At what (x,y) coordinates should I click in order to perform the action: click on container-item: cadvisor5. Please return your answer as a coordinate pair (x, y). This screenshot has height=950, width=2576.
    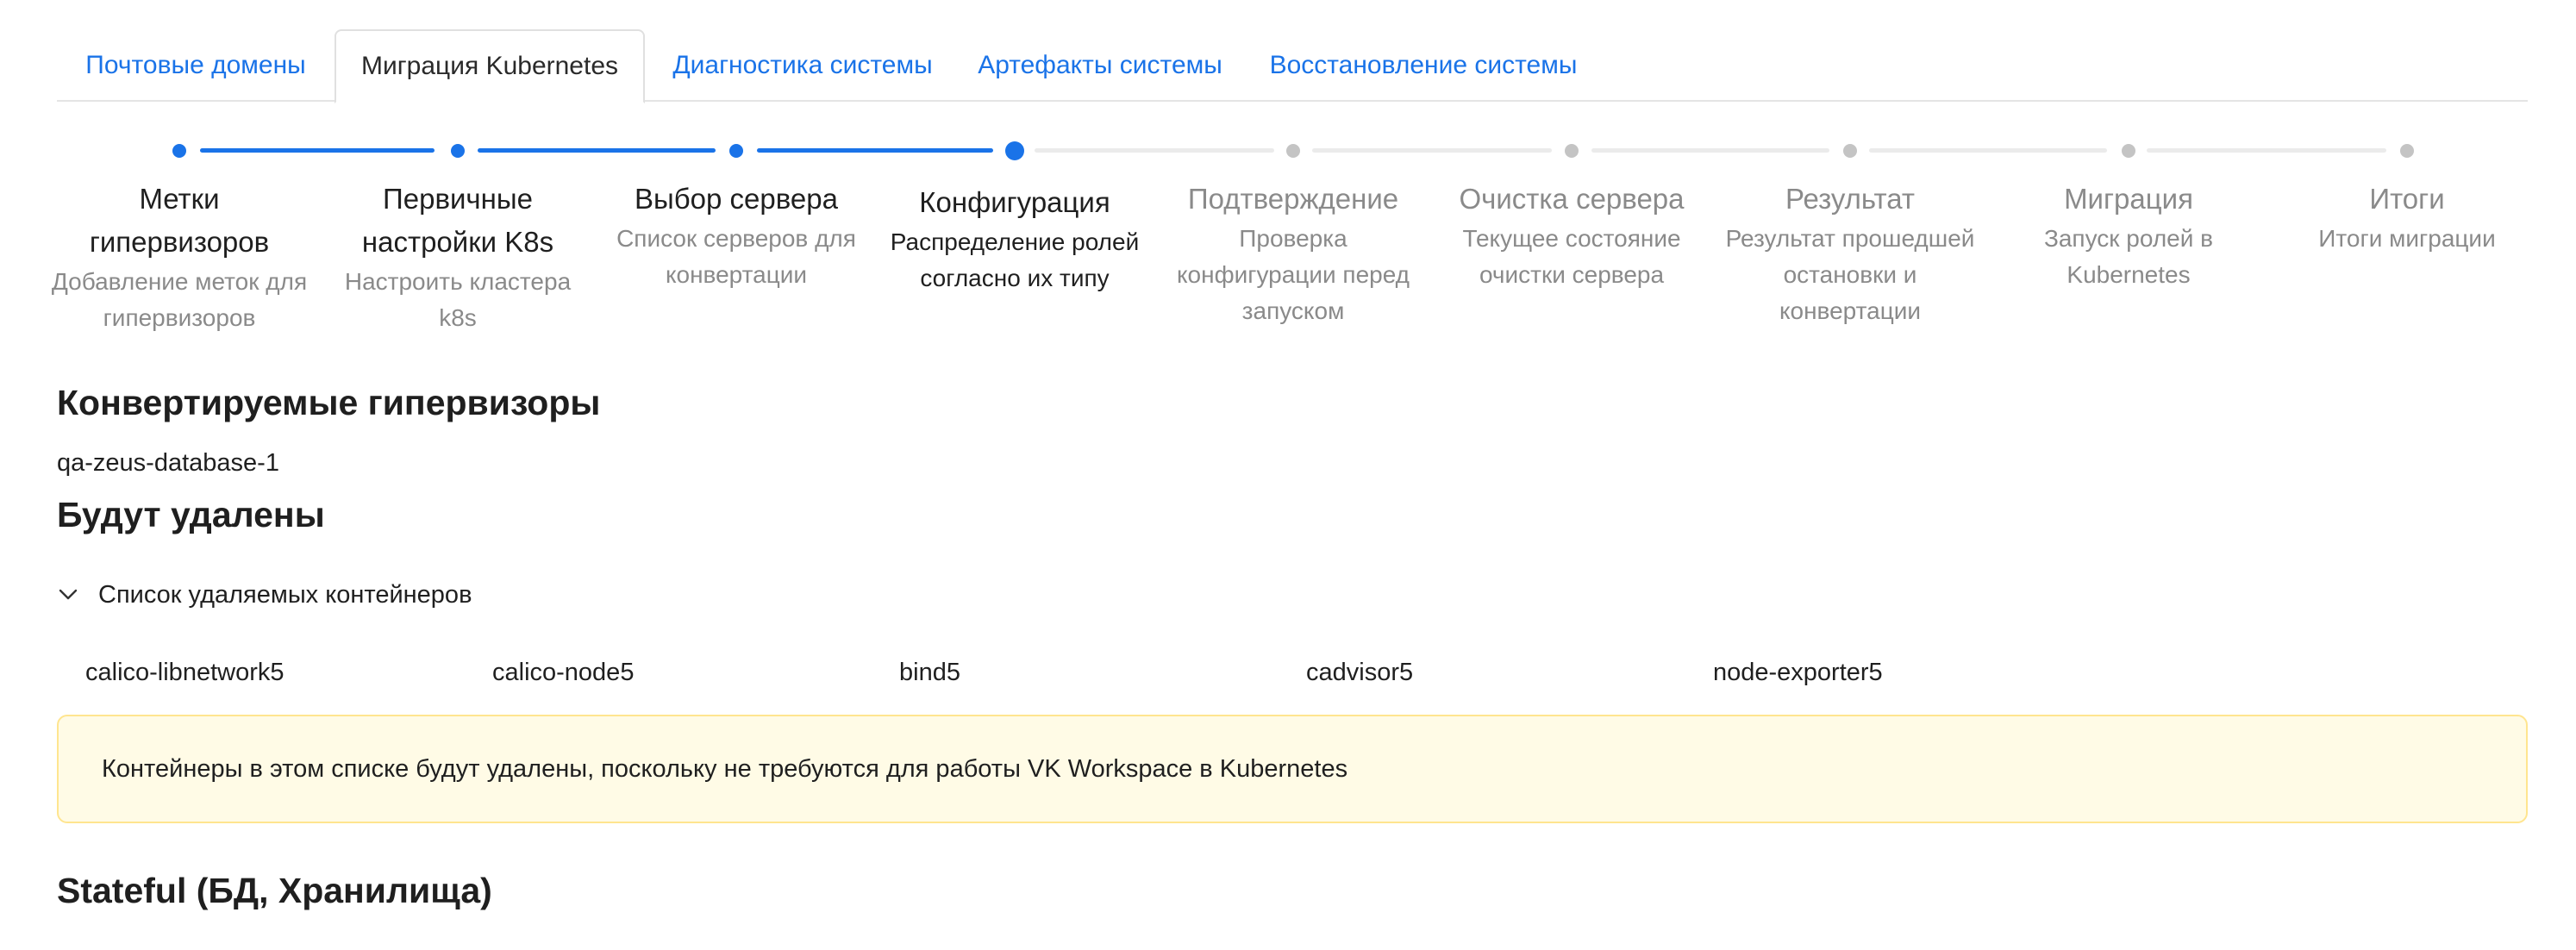
    Looking at the image, I should click on (1360, 672).